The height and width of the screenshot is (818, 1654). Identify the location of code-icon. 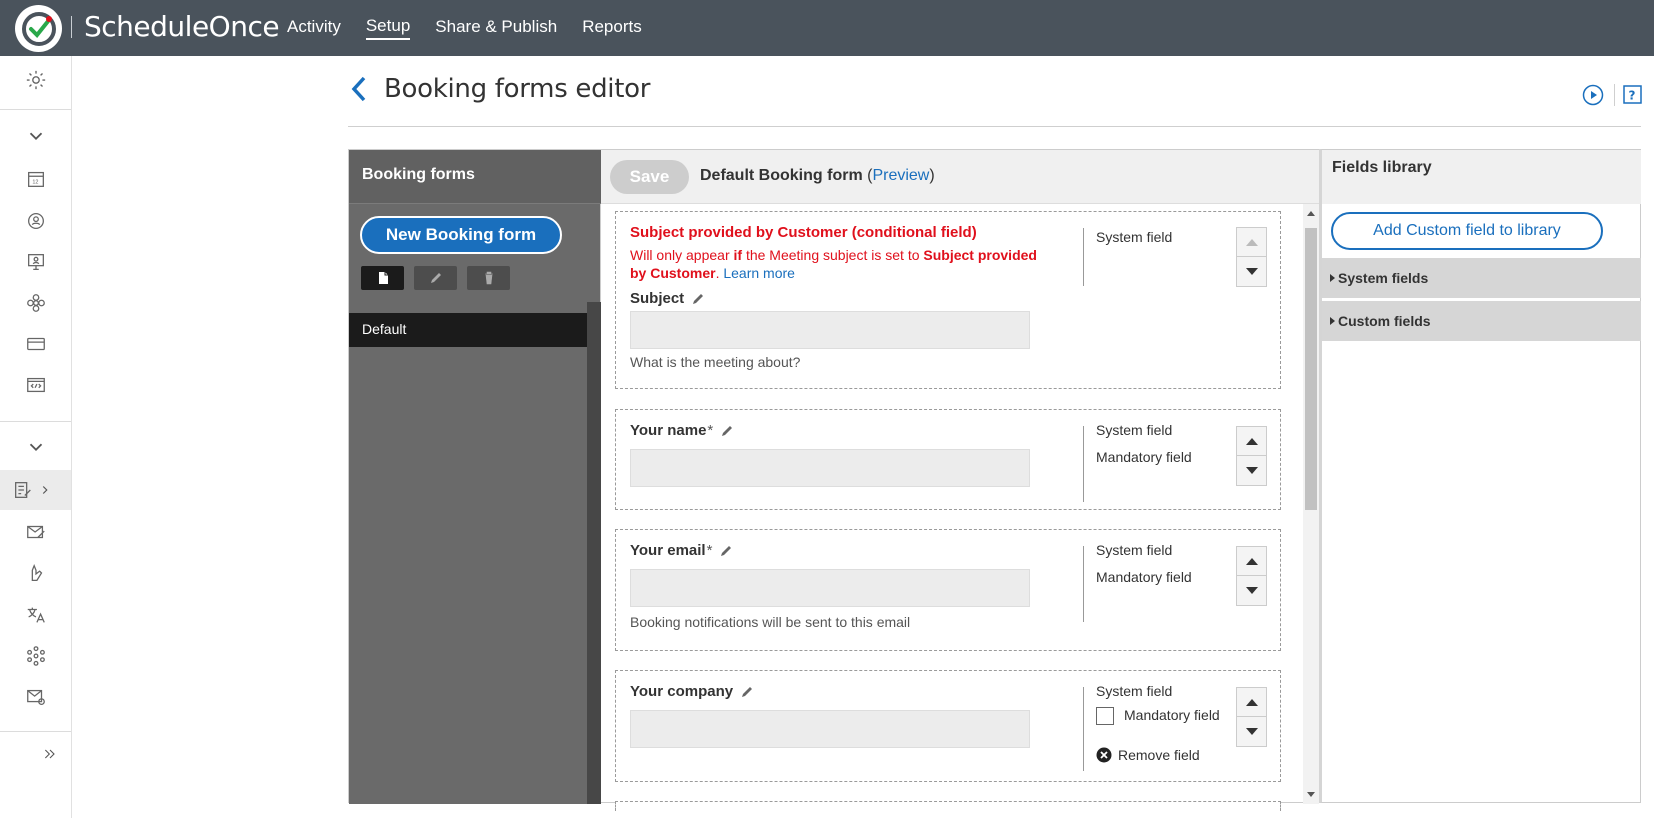
(35, 385).